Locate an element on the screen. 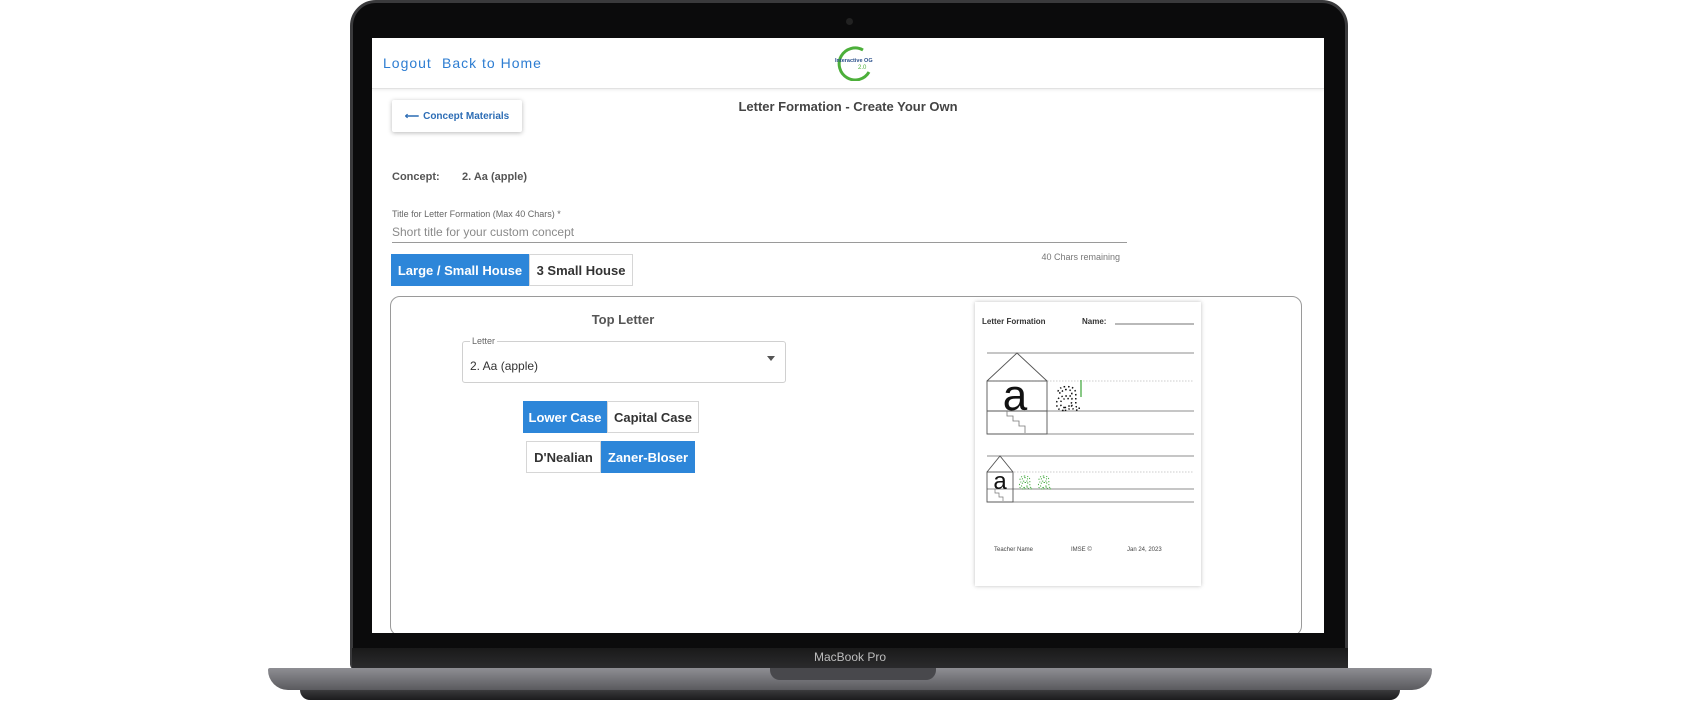 This screenshot has height=702, width=1700. case-toggle: Lower Case Capital Case is located at coordinates (611, 417).